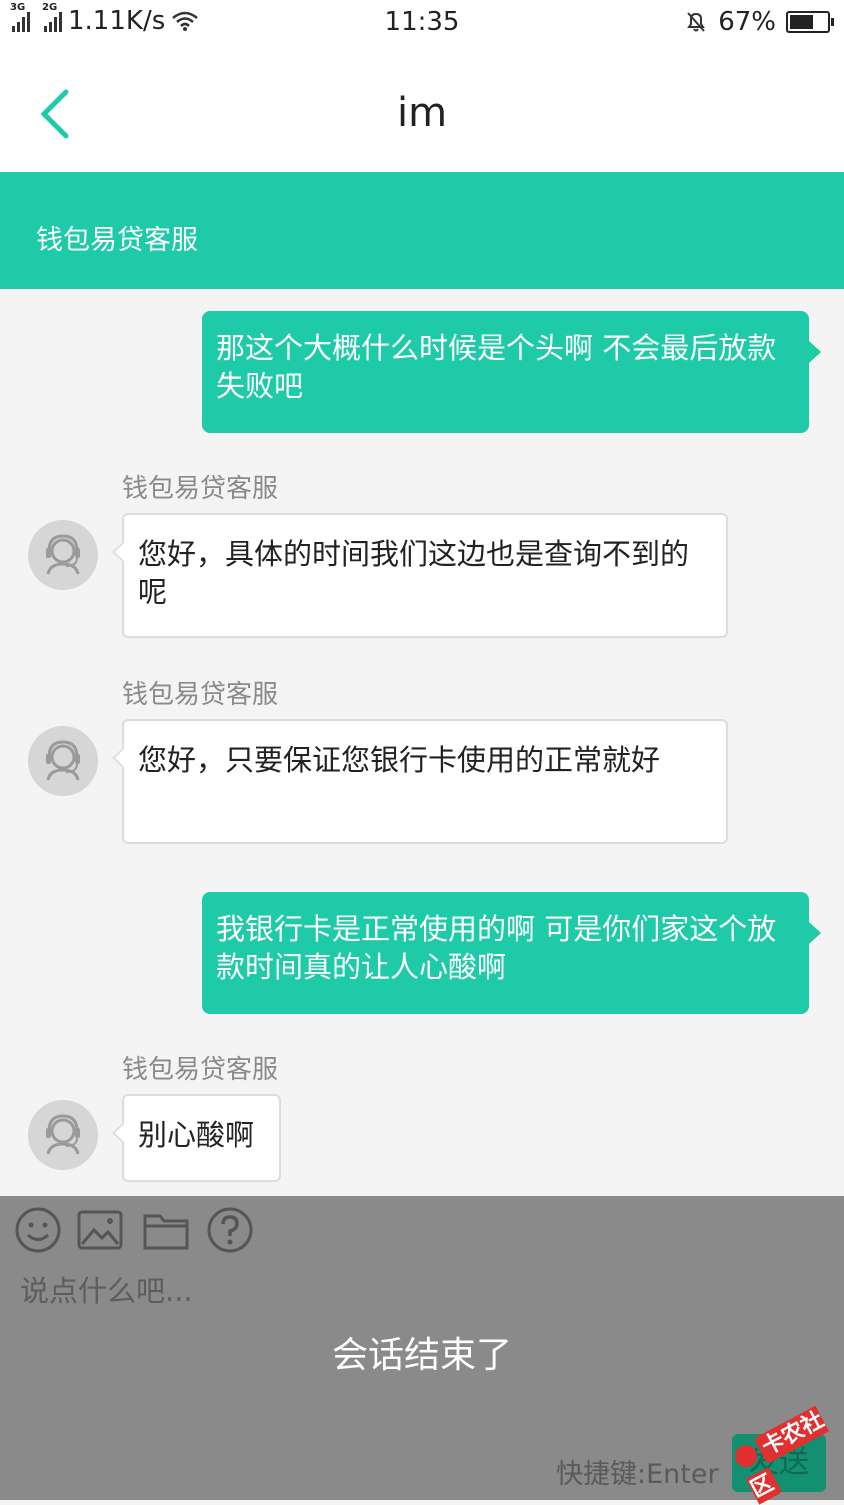 The image size is (844, 1505). Describe the element at coordinates (38, 1230) in the screenshot. I see `emoji-icon` at that location.